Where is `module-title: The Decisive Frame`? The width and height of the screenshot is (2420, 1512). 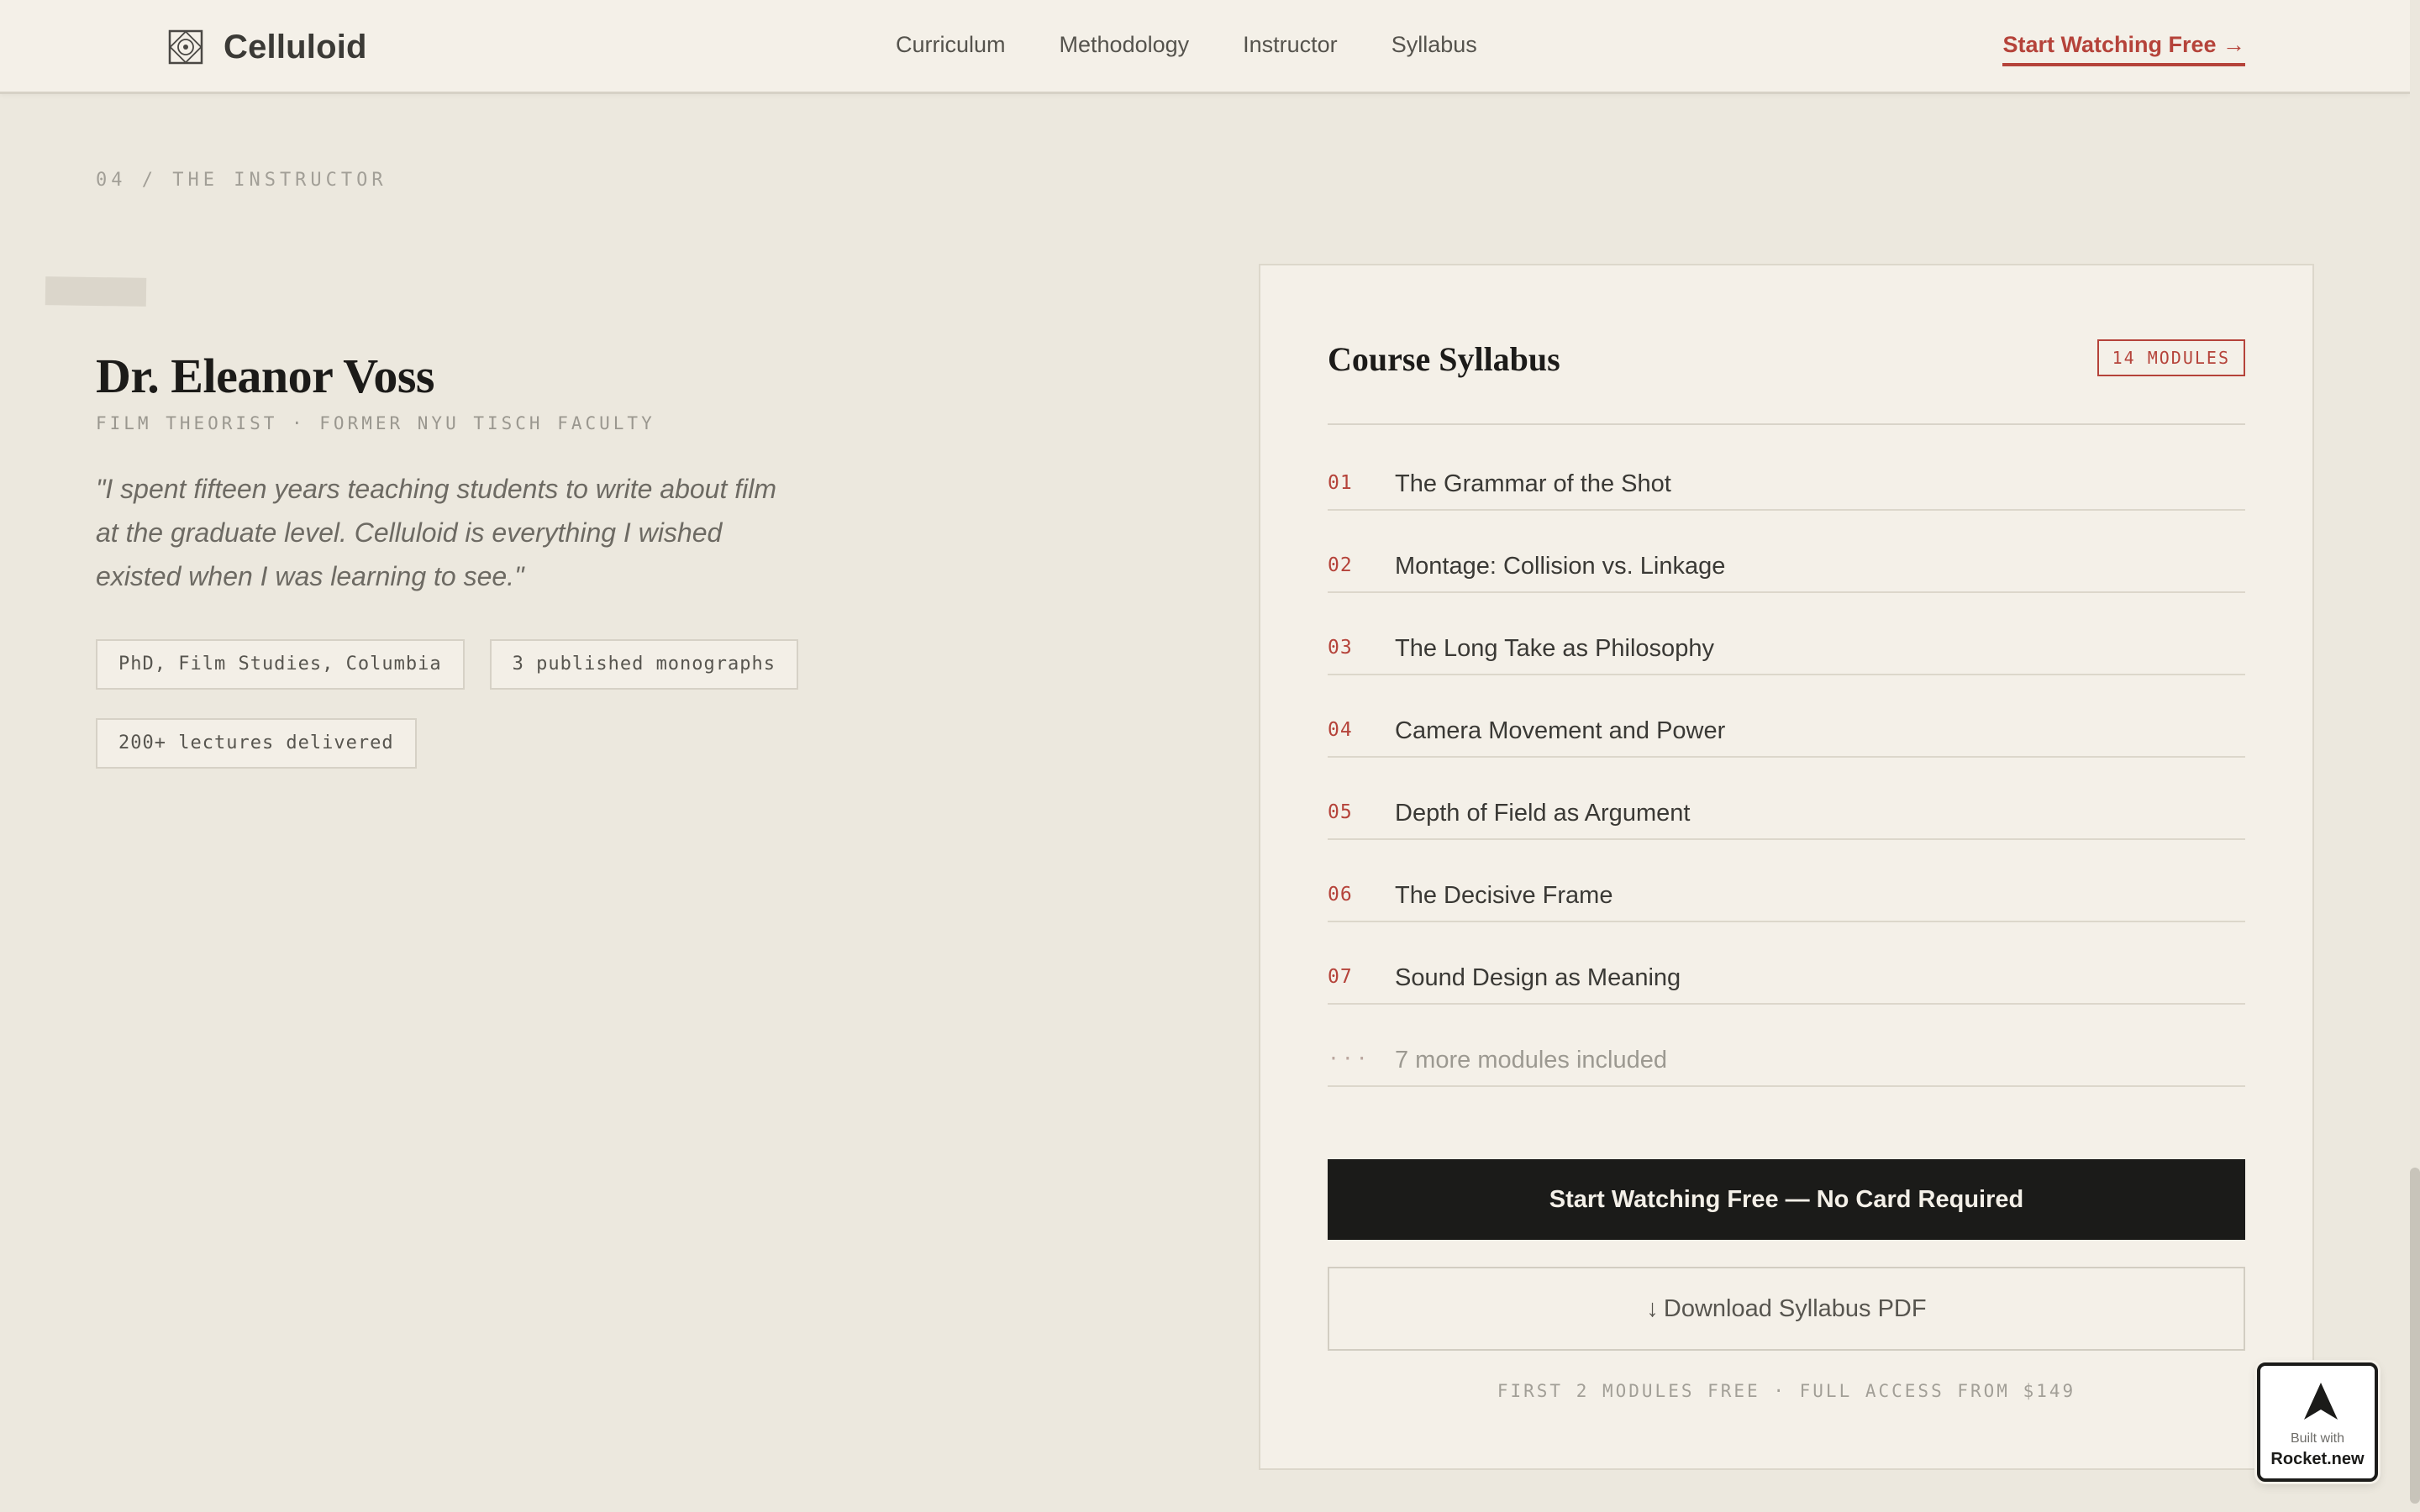
module-title: The Decisive Frame is located at coordinates (1504, 895).